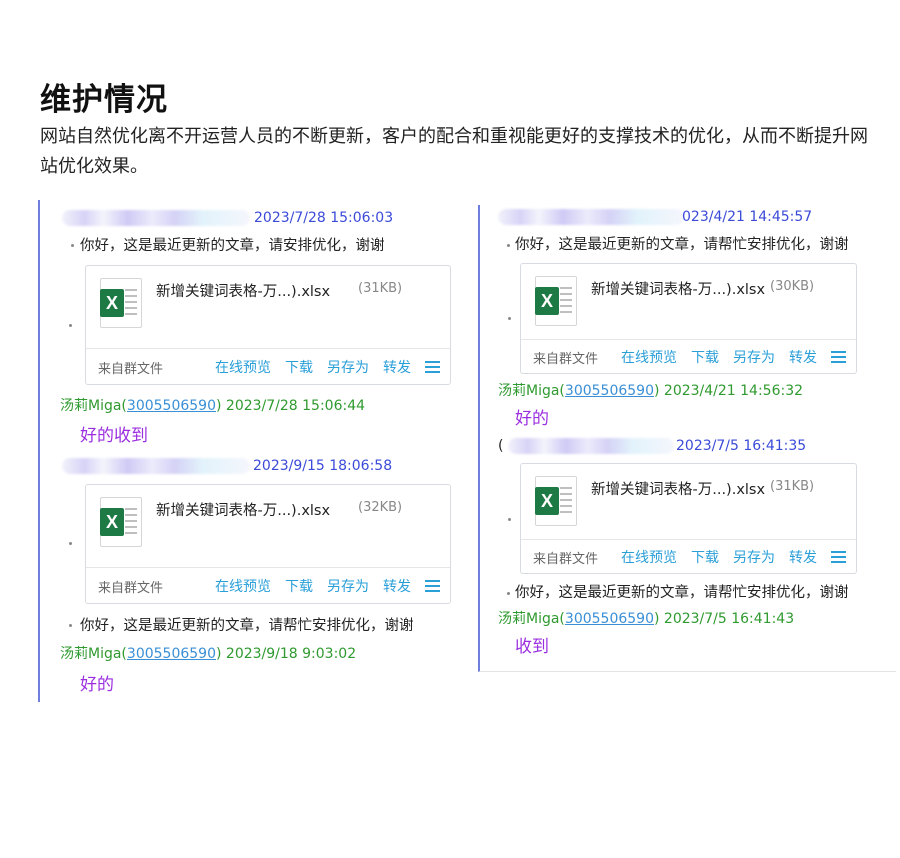  What do you see at coordinates (747, 217) in the screenshot?
I see `message-timestamp: 023/4/21 14:45:57` at bounding box center [747, 217].